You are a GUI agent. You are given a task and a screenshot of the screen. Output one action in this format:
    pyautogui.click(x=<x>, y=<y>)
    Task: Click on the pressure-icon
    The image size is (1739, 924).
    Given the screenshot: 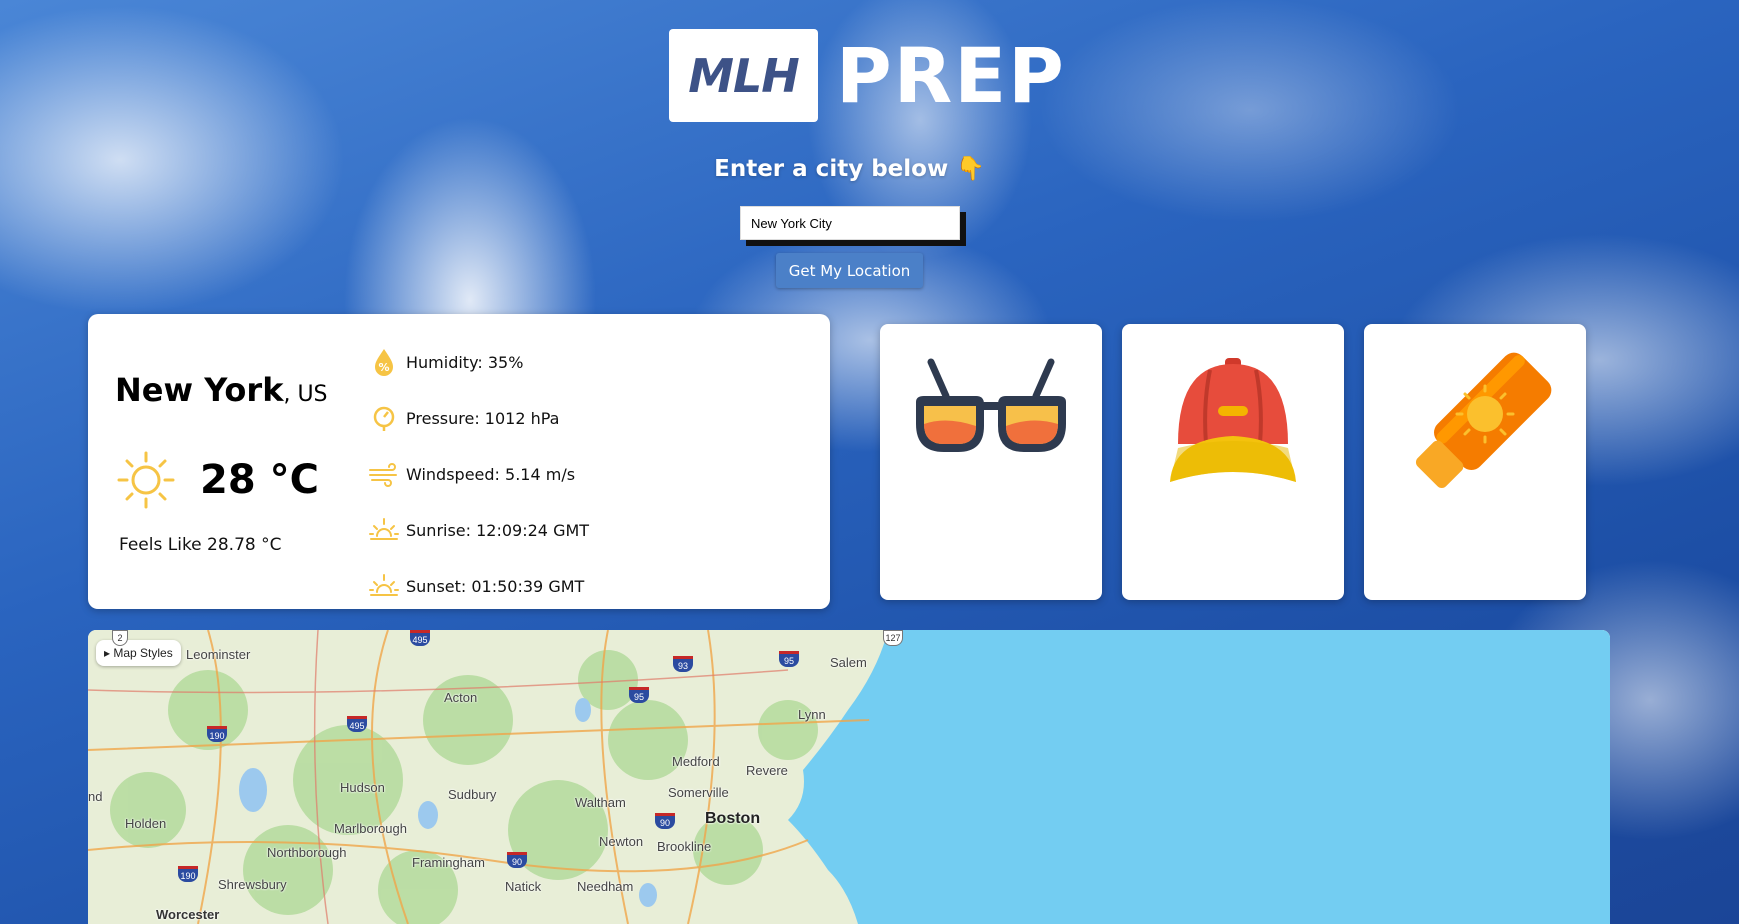 What is the action you would take?
    pyautogui.click(x=384, y=418)
    